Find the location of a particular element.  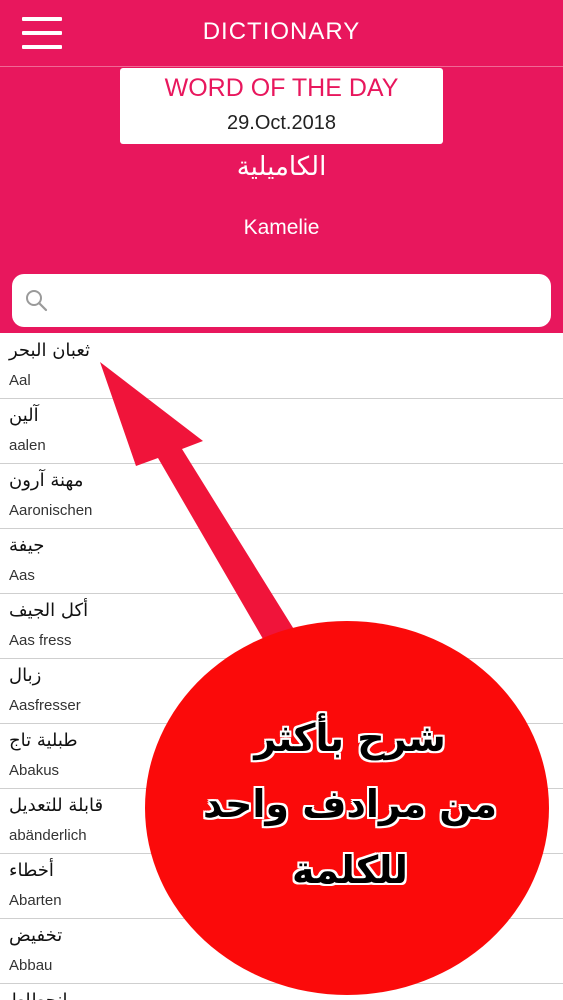

list-item: جيفة Aas is located at coordinates (281, 561).